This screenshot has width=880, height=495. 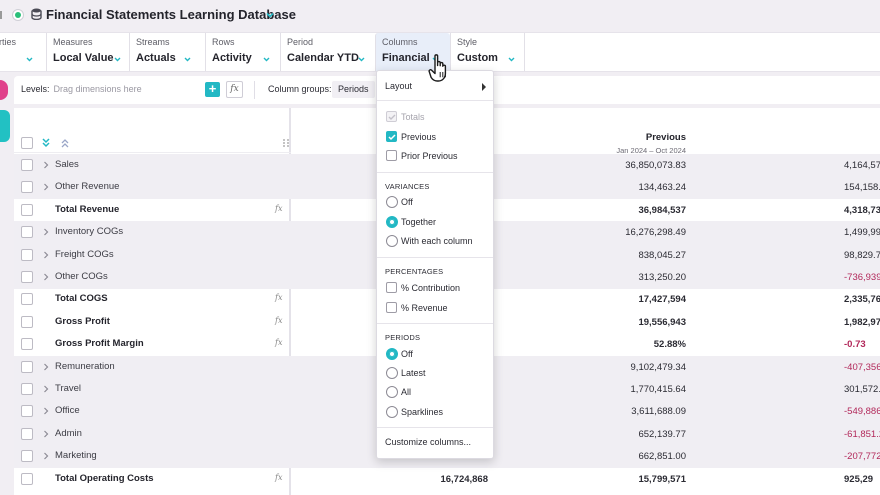 What do you see at coordinates (424, 308) in the screenshot?
I see `revenue-pct-label: % Revenue` at bounding box center [424, 308].